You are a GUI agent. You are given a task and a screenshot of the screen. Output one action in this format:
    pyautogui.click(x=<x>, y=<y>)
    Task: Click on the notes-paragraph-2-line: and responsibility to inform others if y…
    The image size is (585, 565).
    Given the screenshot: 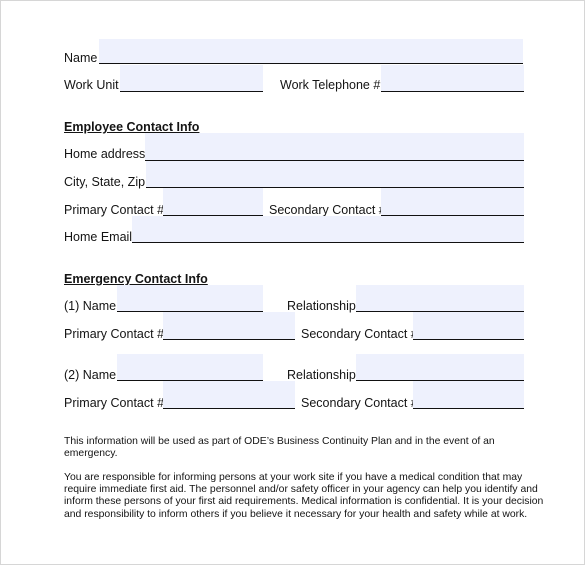 What is the action you would take?
    pyautogui.click(x=296, y=514)
    